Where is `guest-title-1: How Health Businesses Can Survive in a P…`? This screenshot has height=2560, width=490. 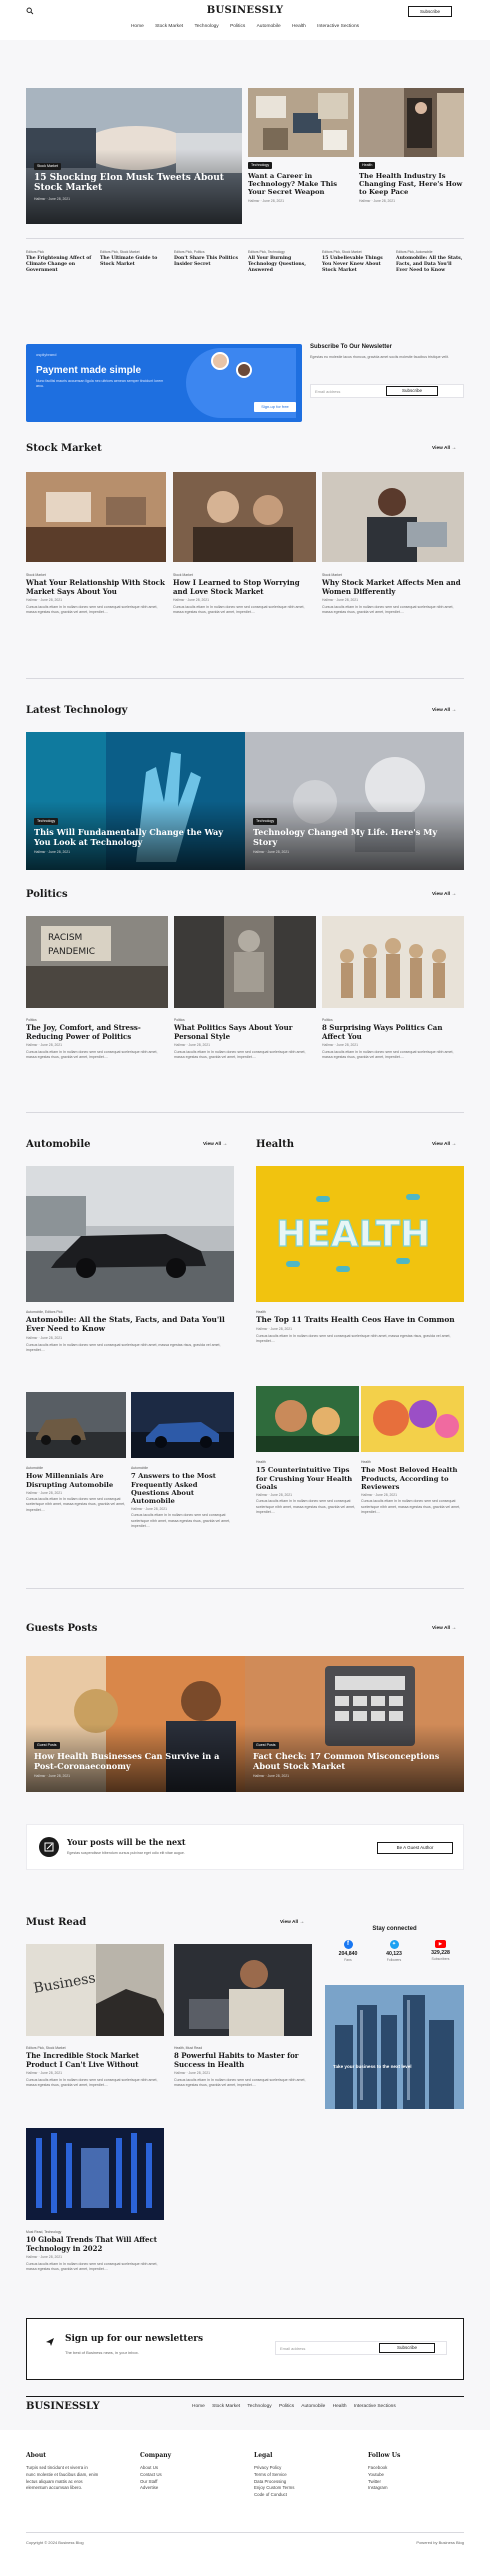
guest-title-1: How Health Businesses Can Survive in a P… is located at coordinates (134, 1761).